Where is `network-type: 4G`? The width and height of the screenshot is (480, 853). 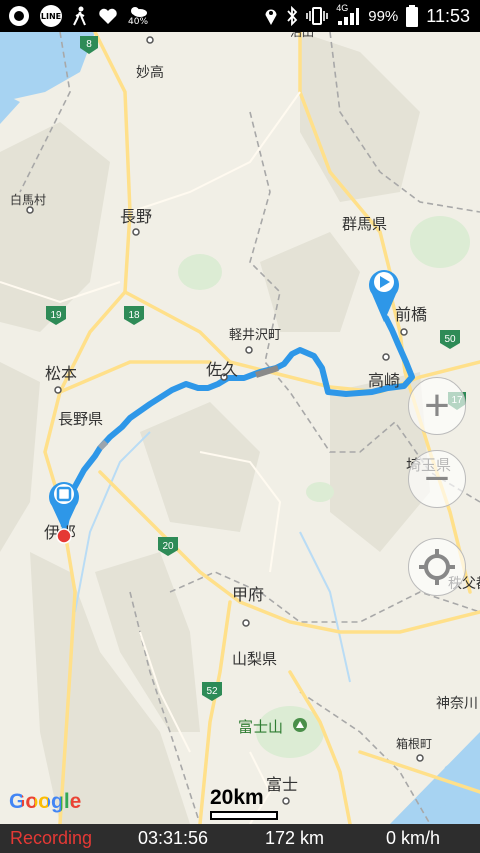 network-type: 4G is located at coordinates (342, 8).